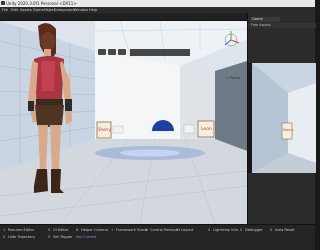  Describe the element at coordinates (157, 3) in the screenshot. I see `title-bar: Unity 2020.3.0f1 Personal <DX11>` at that location.